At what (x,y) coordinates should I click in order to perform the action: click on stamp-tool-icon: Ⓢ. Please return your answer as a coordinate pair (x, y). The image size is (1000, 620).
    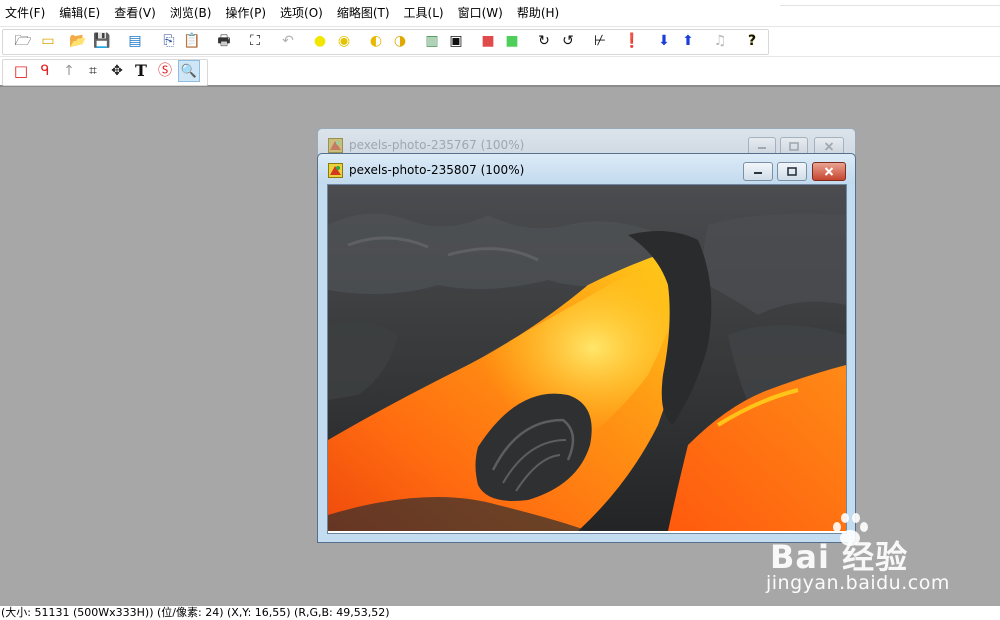
    Looking at the image, I should click on (165, 71).